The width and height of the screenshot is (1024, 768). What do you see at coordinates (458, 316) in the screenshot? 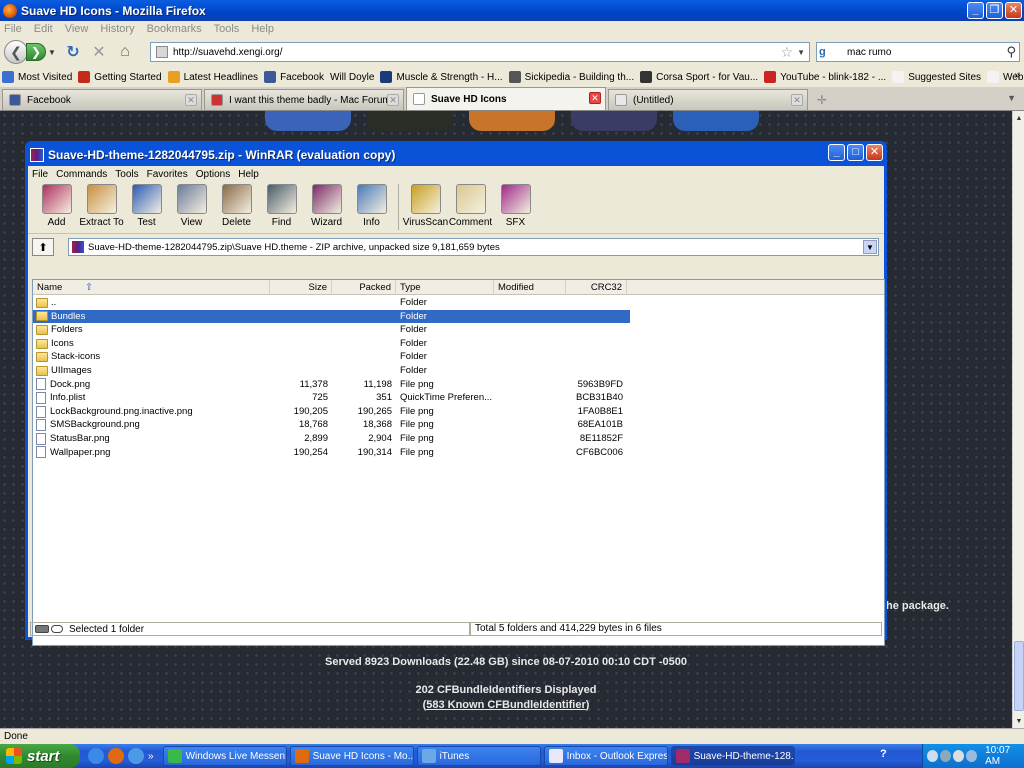
I see `file-row: Bundles Folder` at bounding box center [458, 316].